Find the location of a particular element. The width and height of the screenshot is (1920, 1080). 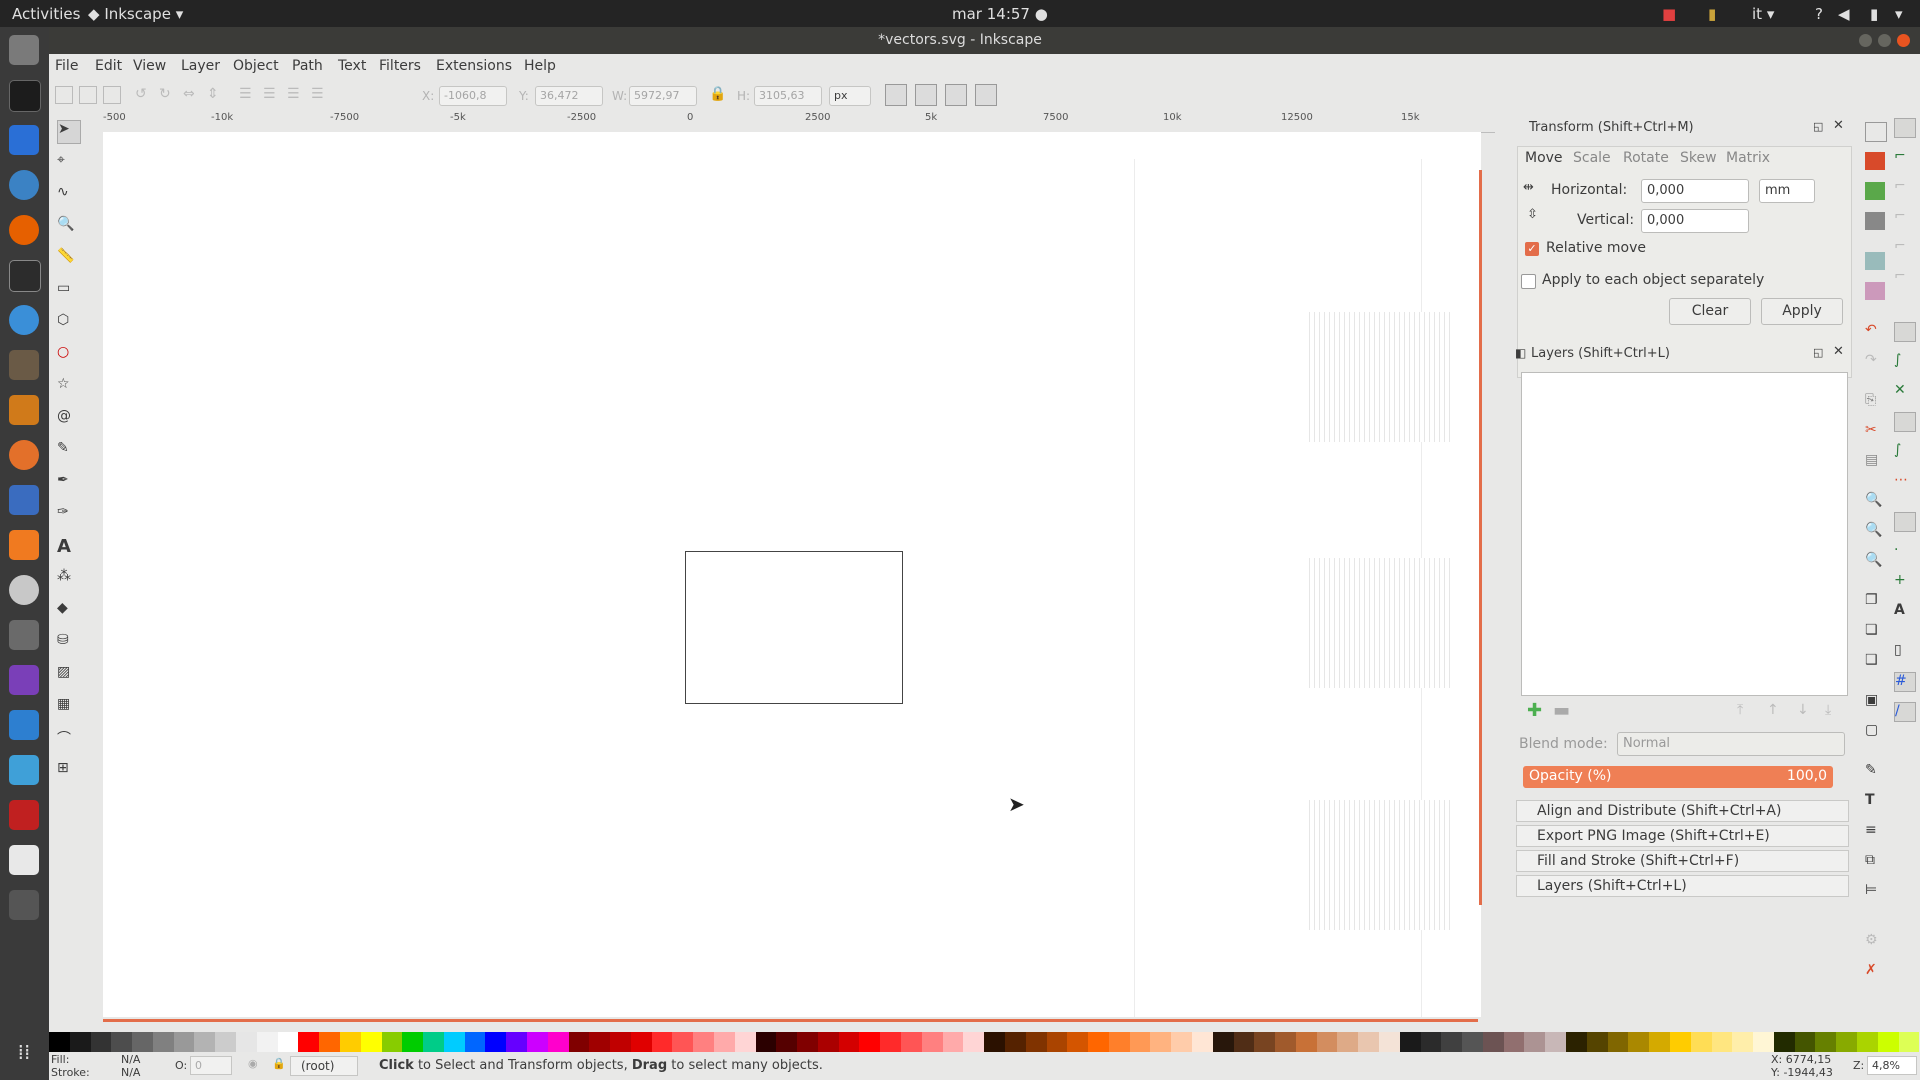

unit-select: px is located at coordinates (850, 96).